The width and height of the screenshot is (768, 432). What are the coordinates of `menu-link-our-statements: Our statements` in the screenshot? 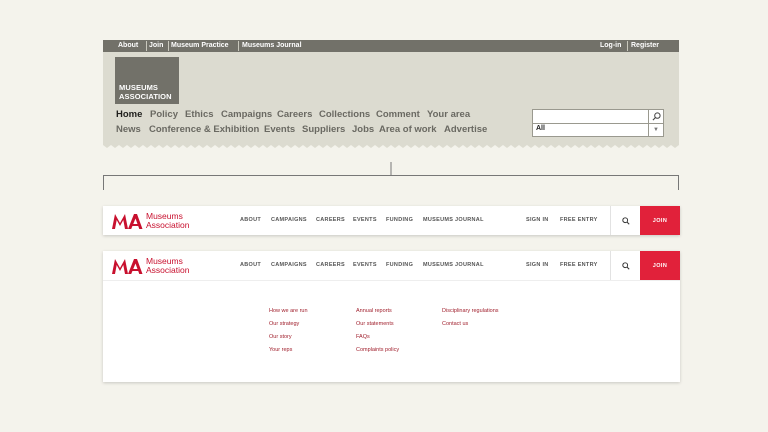 It's located at (375, 324).